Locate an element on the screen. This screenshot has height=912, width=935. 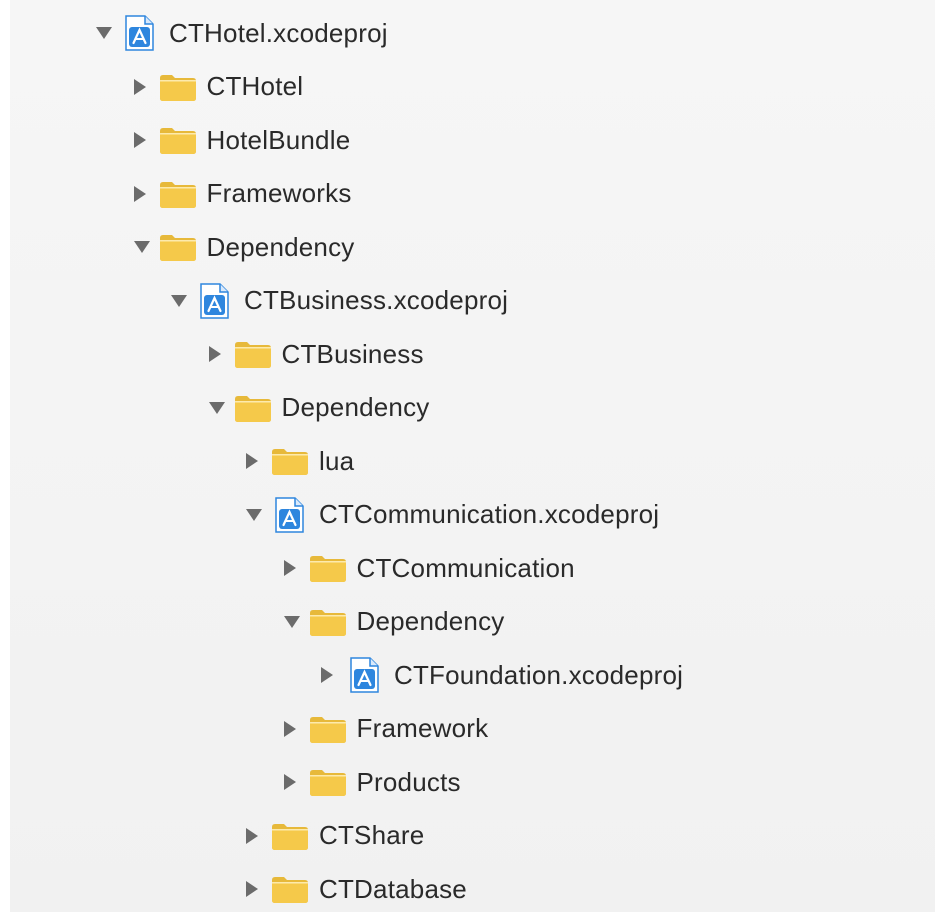
tree-row-framework: Framework is located at coordinates (386, 729).